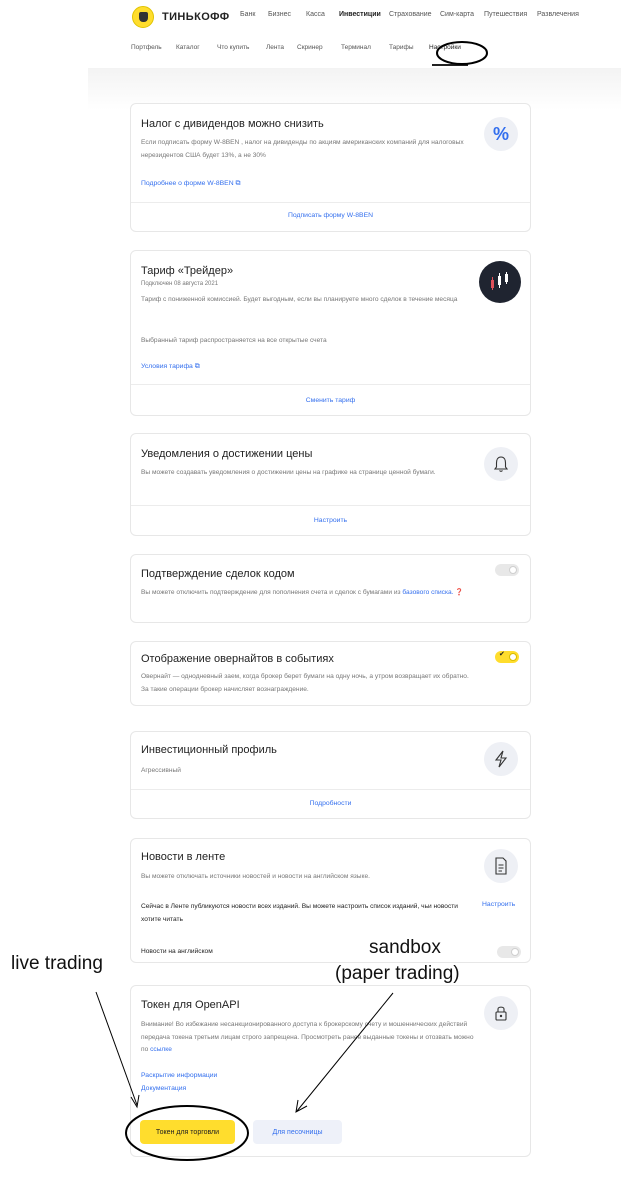 This screenshot has height=1177, width=621. I want to click on annotation-live-trading: live trading, so click(57, 963).